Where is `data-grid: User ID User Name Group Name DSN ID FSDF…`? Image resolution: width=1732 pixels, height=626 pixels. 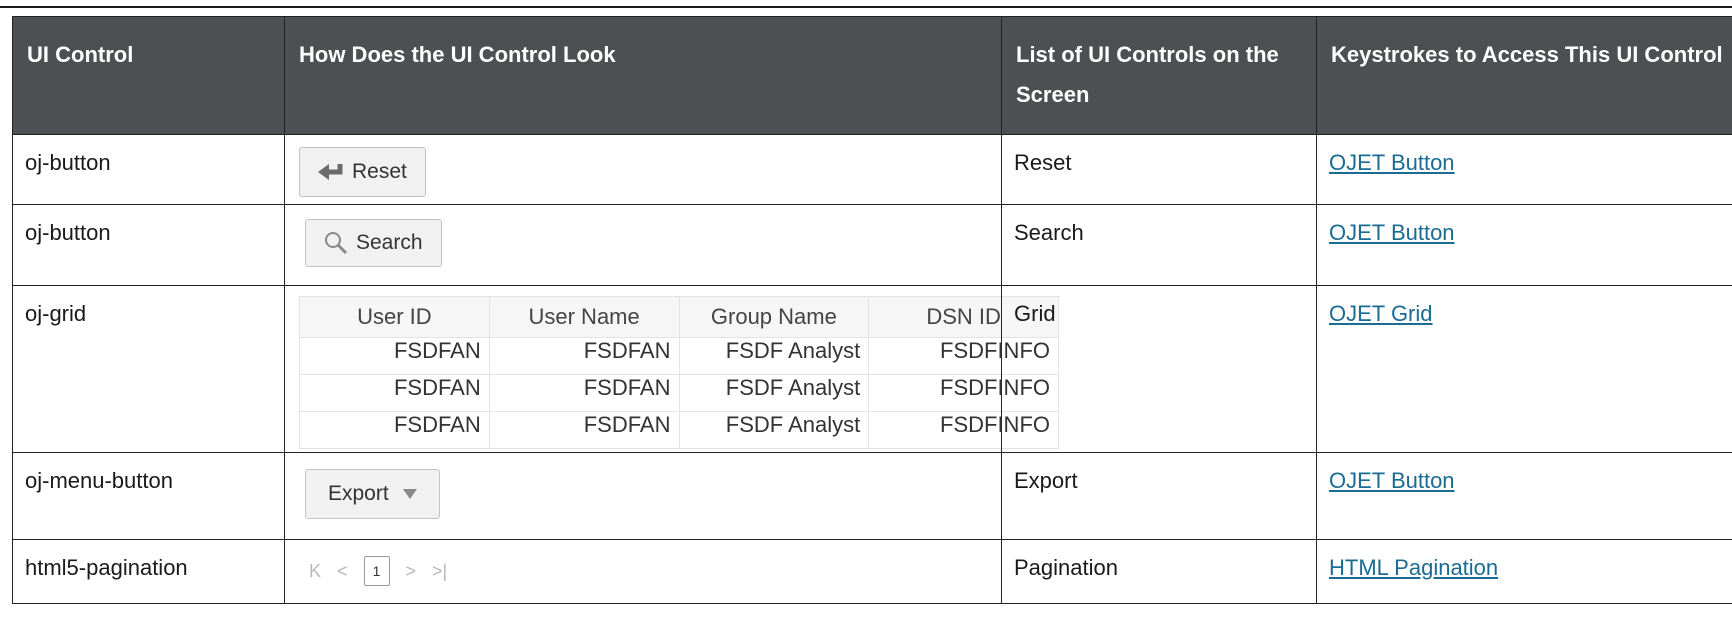
data-grid: User ID User Name Group Name DSN ID FSDF… is located at coordinates (679, 372).